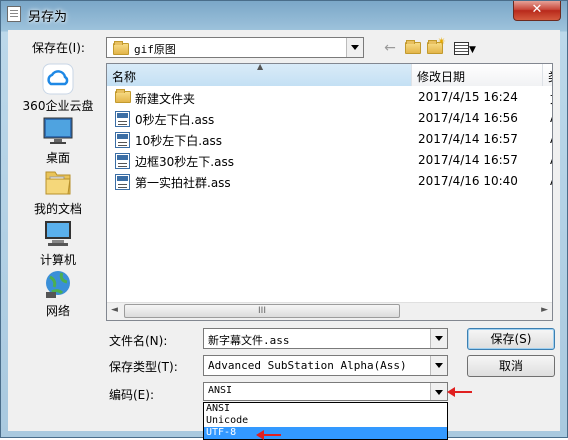 The height and width of the screenshot is (440, 568). Describe the element at coordinates (511, 339) in the screenshot. I see `save-button: 保存(S)` at that location.